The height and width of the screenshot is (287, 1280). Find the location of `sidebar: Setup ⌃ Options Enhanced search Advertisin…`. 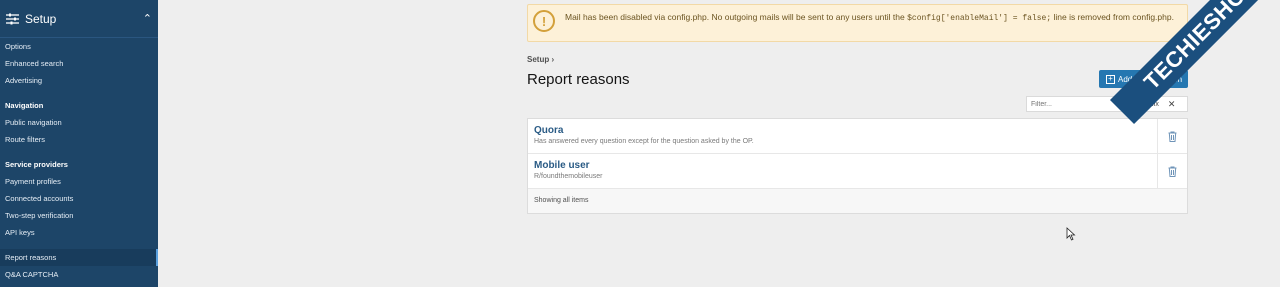

sidebar: Setup ⌃ Options Enhanced search Advertisin… is located at coordinates (79, 143).